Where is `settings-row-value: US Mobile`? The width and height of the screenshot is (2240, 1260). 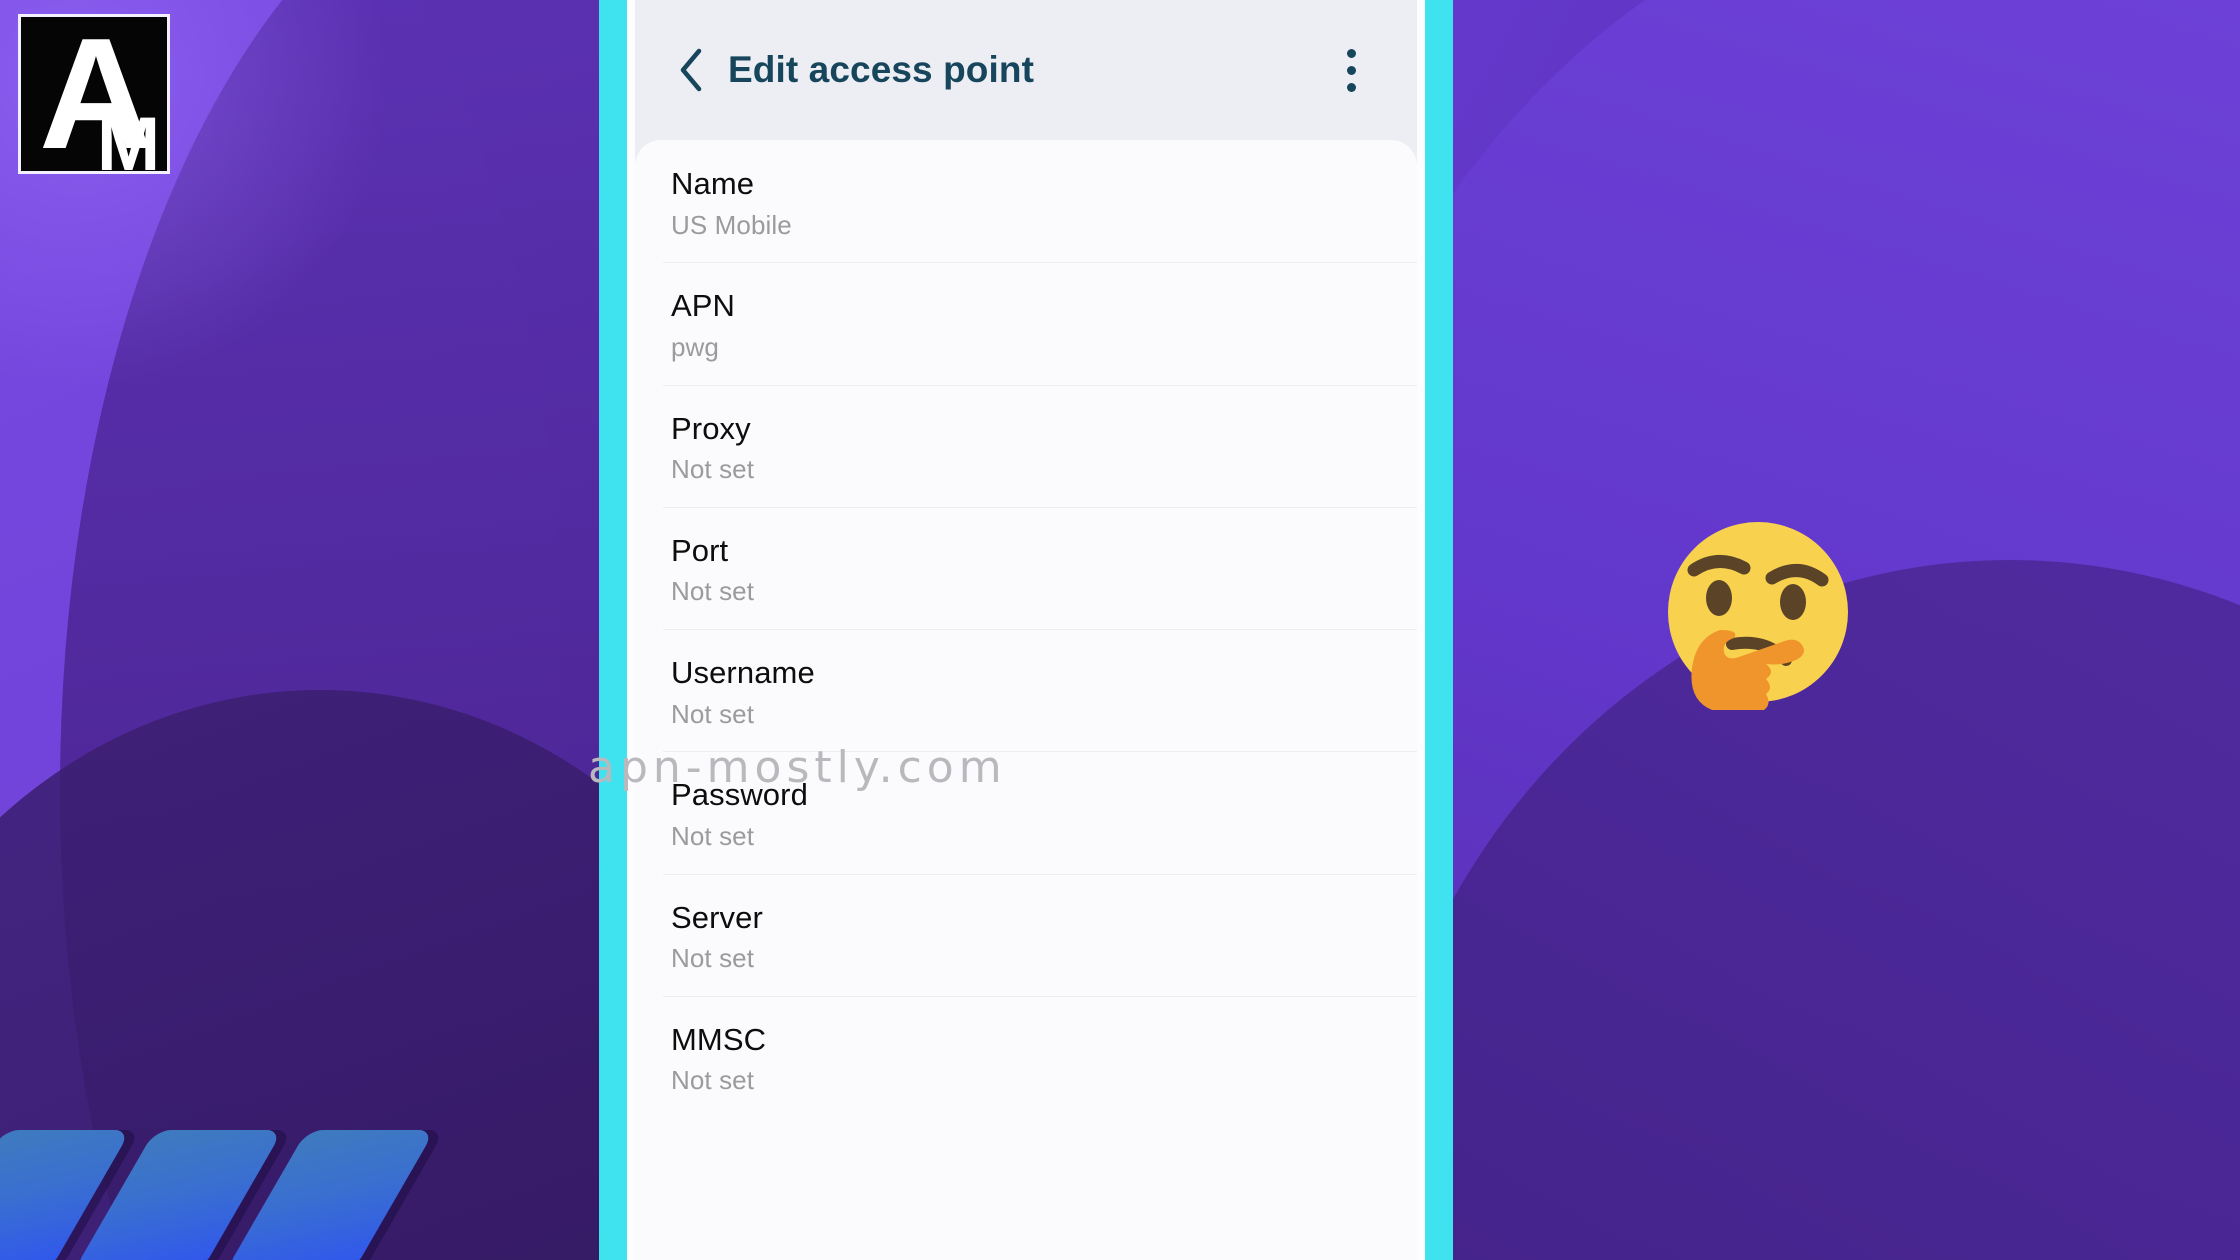 settings-row-value: US Mobile is located at coordinates (731, 224).